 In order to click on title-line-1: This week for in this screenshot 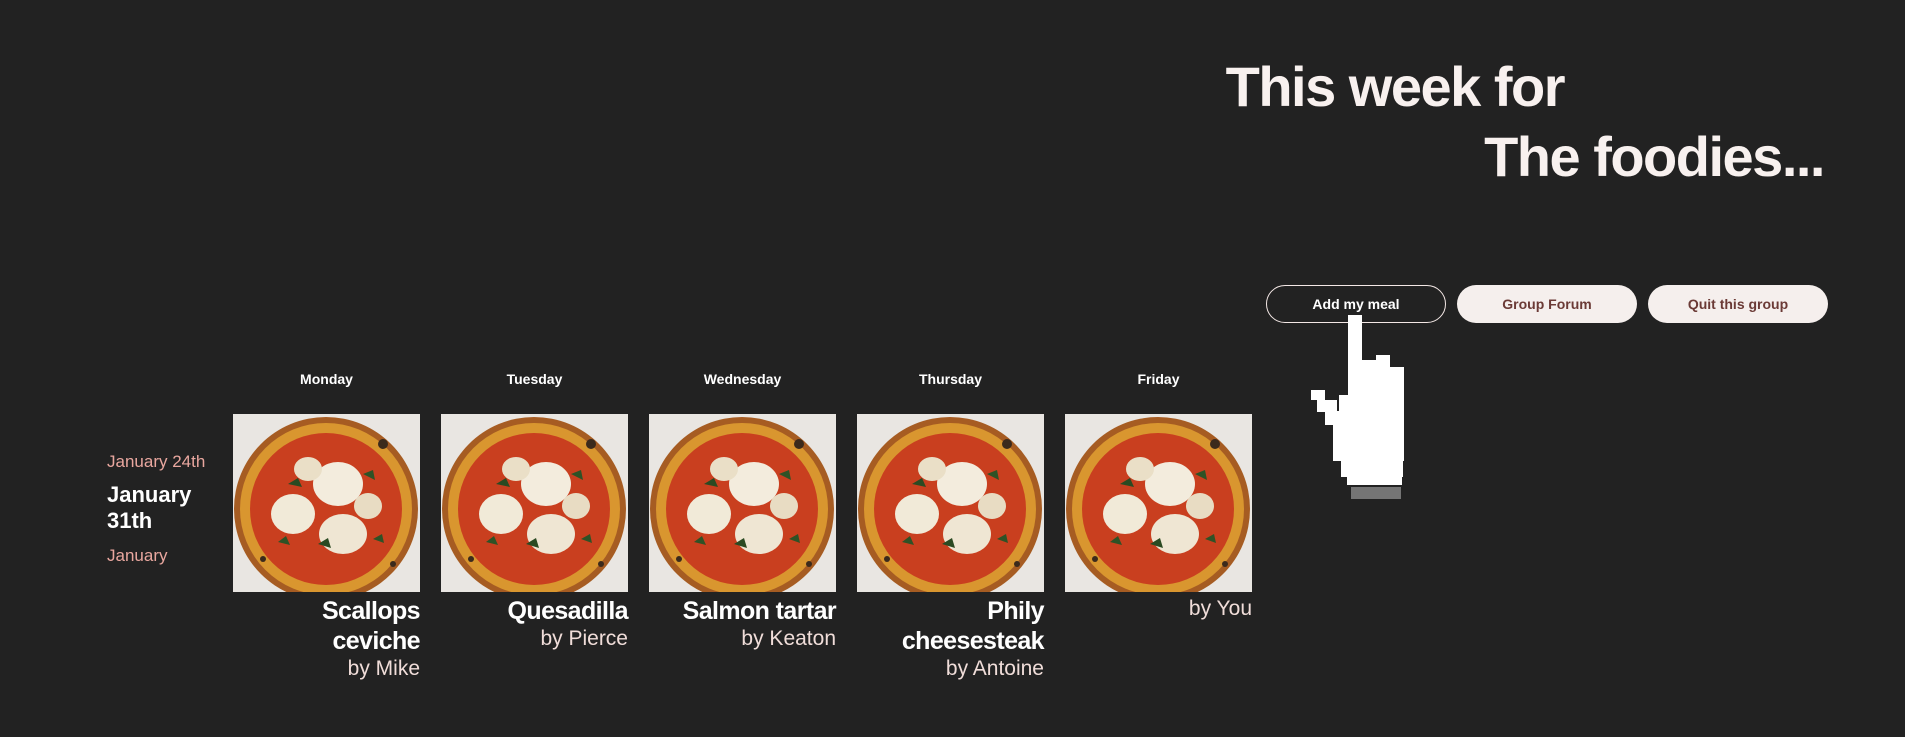, I will do `click(1395, 86)`.